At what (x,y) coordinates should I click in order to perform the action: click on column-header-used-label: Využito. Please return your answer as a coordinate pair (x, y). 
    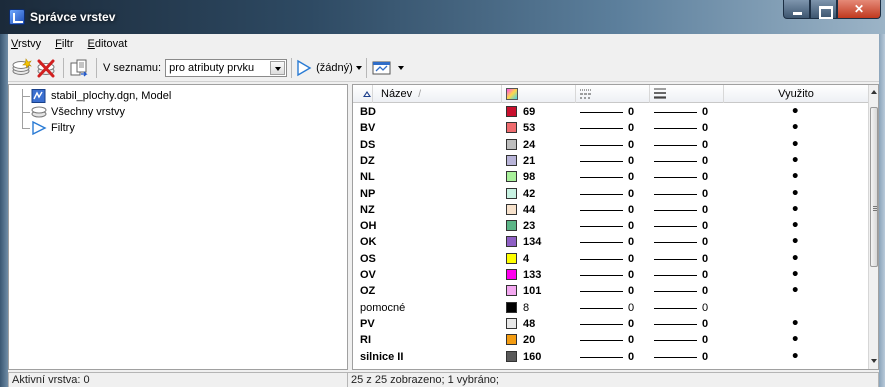
    Looking at the image, I should click on (796, 94).